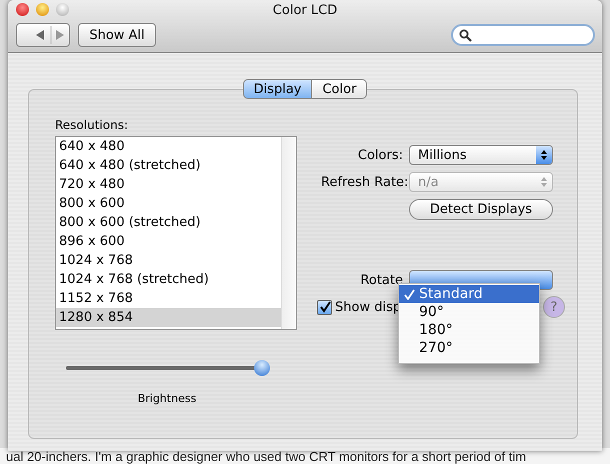 Image resolution: width=610 pixels, height=464 pixels. Describe the element at coordinates (288, 233) in the screenshot. I see `scrollbar` at that location.